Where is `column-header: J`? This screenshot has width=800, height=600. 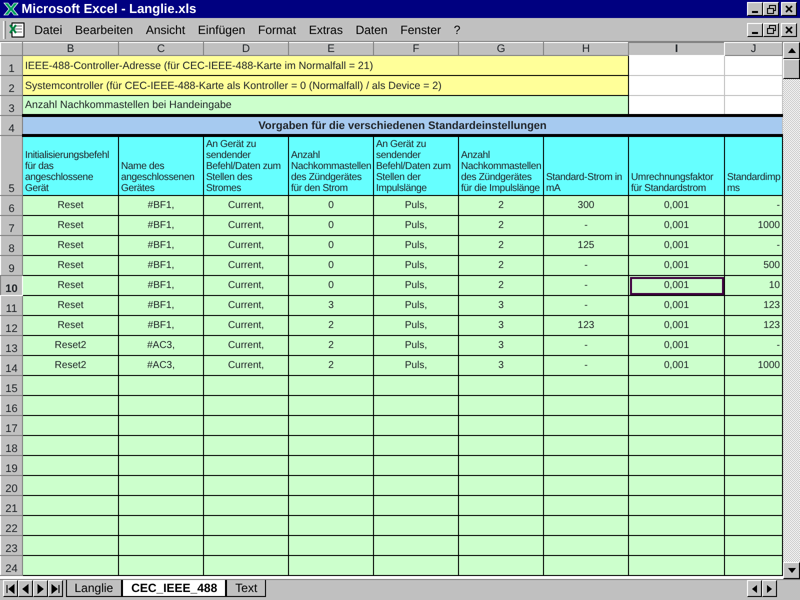 column-header: J is located at coordinates (753, 49).